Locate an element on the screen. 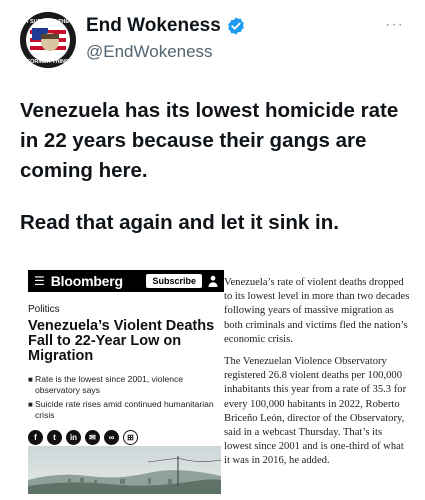 Image resolution: width=425 pixels, height=500 pixels. verified-badge-icon is located at coordinates (235, 26).